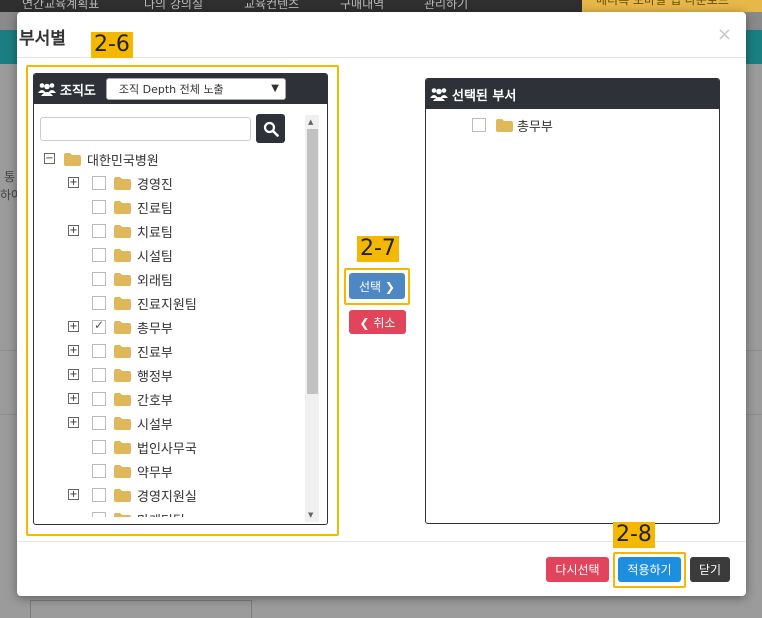 Image resolution: width=762 pixels, height=618 pixels. What do you see at coordinates (195, 89) in the screenshot?
I see `depth-select: 조직 Depth 전체 노출 ▼` at bounding box center [195, 89].